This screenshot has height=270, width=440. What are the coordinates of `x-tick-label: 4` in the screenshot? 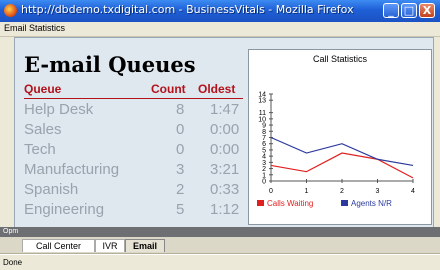 It's located at (413, 191).